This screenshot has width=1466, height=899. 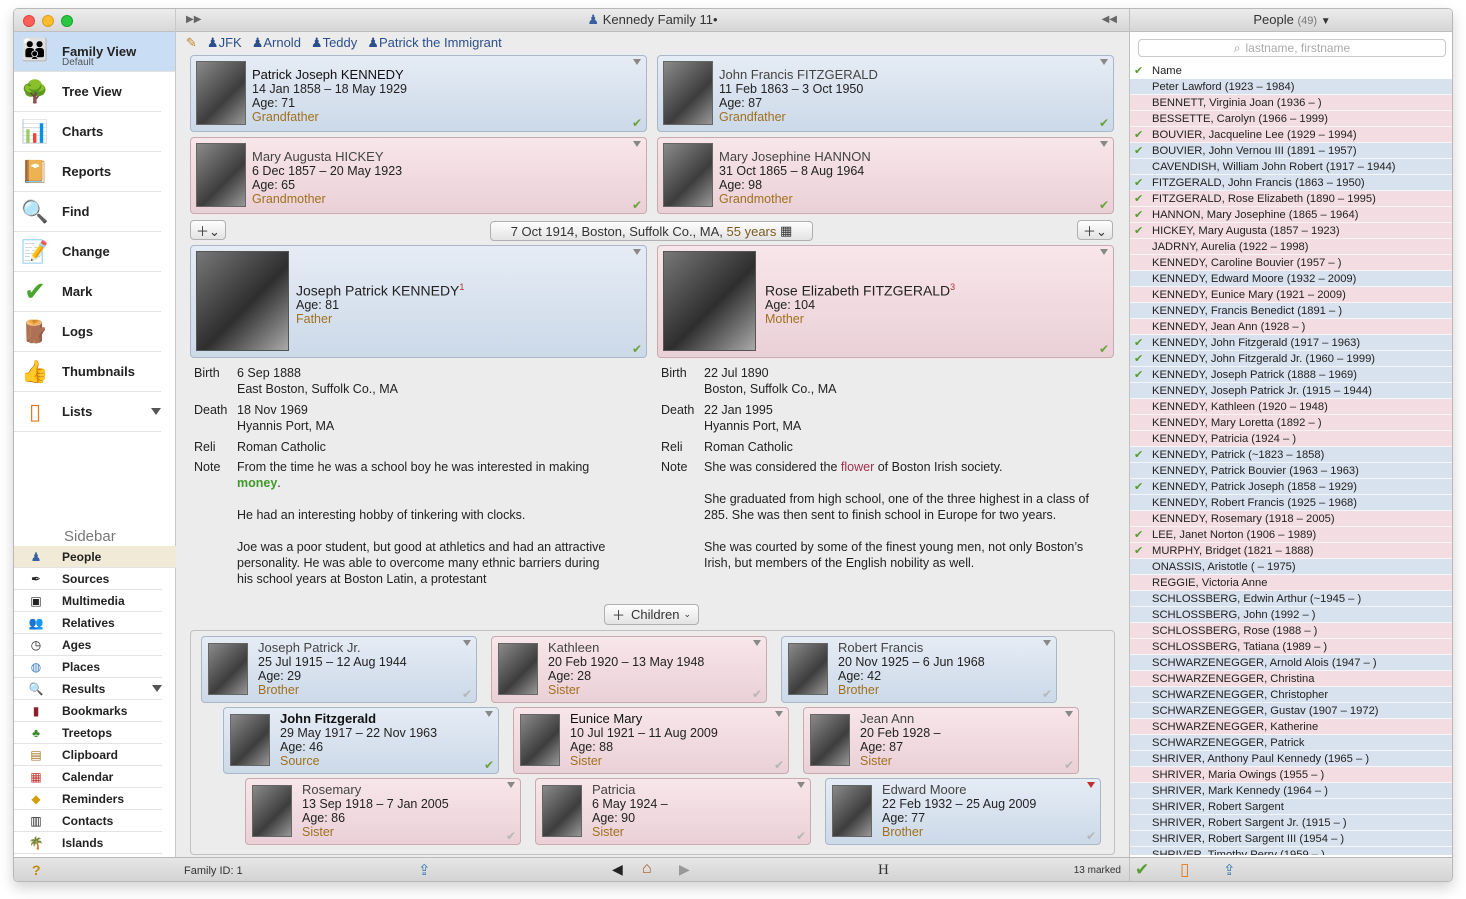 What do you see at coordinates (1291, 423) in the screenshot?
I see `people-list-row: KENNEDY, Mary Loretta (1892 – )` at bounding box center [1291, 423].